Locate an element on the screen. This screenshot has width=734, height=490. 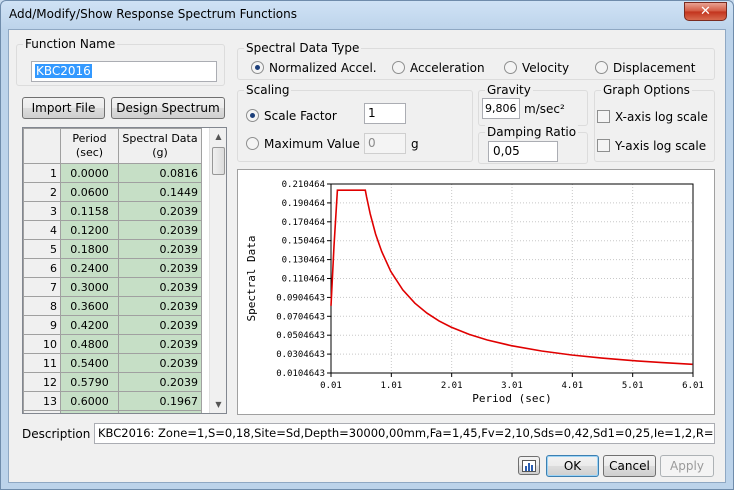
y-tick-label: 0.150464 is located at coordinates (303, 242).